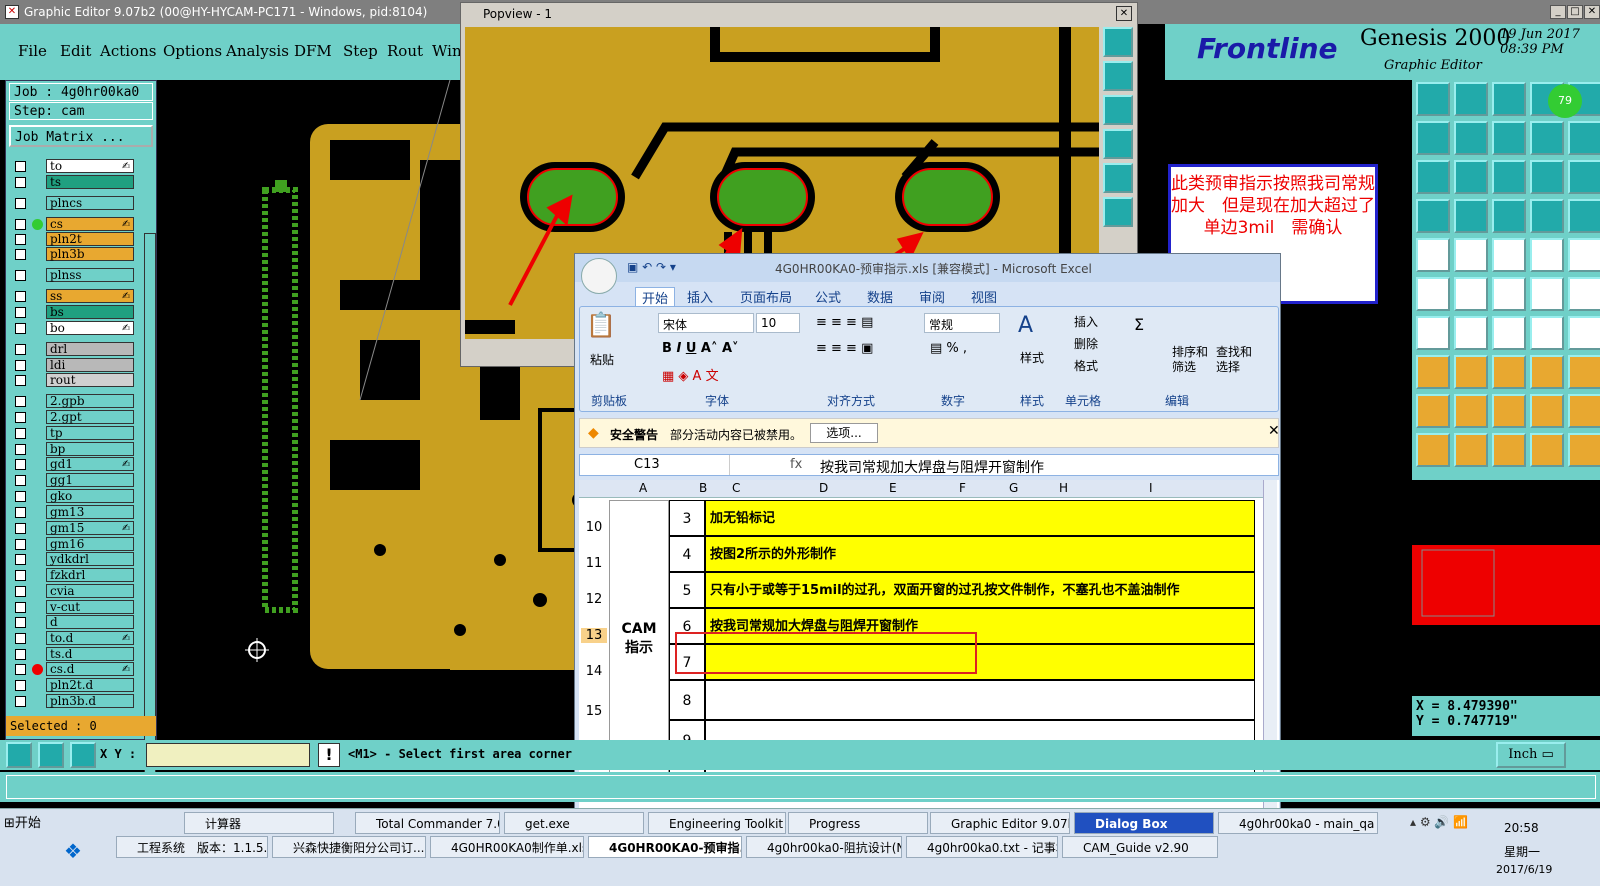 This screenshot has width=1600, height=886. What do you see at coordinates (71, 166) in the screenshot?
I see `layer-row: to ✍` at bounding box center [71, 166].